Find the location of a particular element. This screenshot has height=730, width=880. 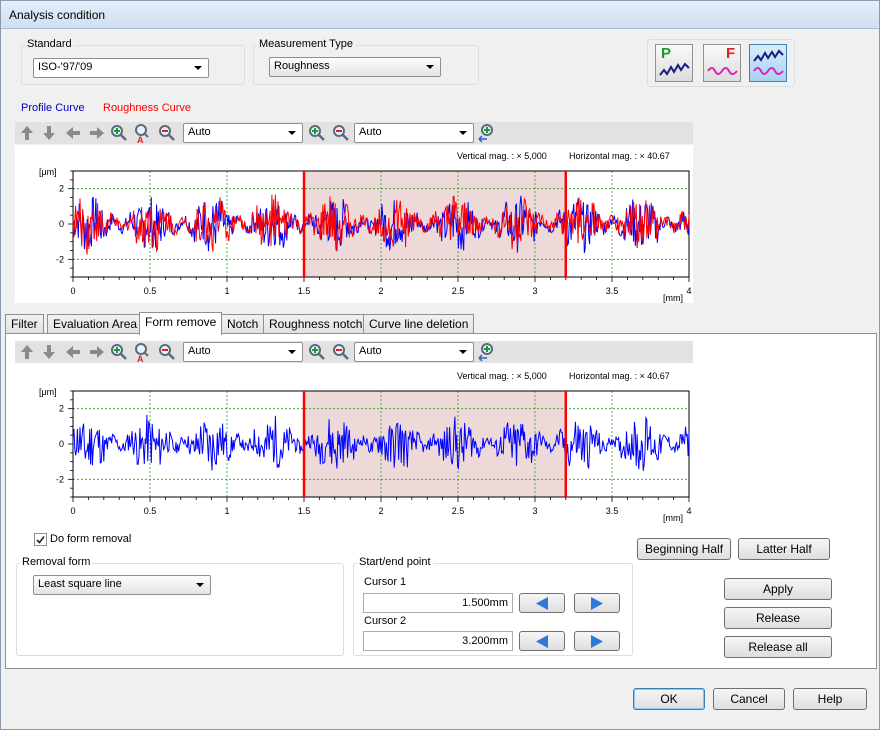

filtered-mode-letter: F is located at coordinates (731, 53).